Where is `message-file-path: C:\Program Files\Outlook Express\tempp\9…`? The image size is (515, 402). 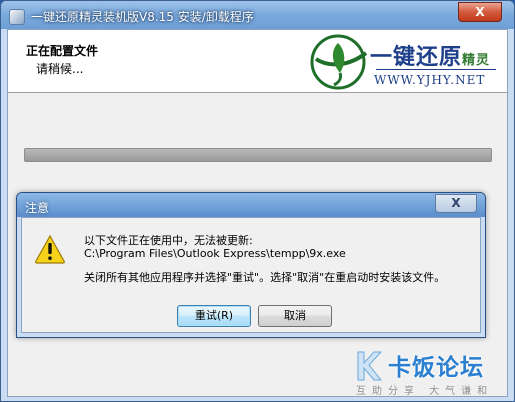 message-file-path: C:\Program Files\Outlook Express\tempp\9… is located at coordinates (215, 253).